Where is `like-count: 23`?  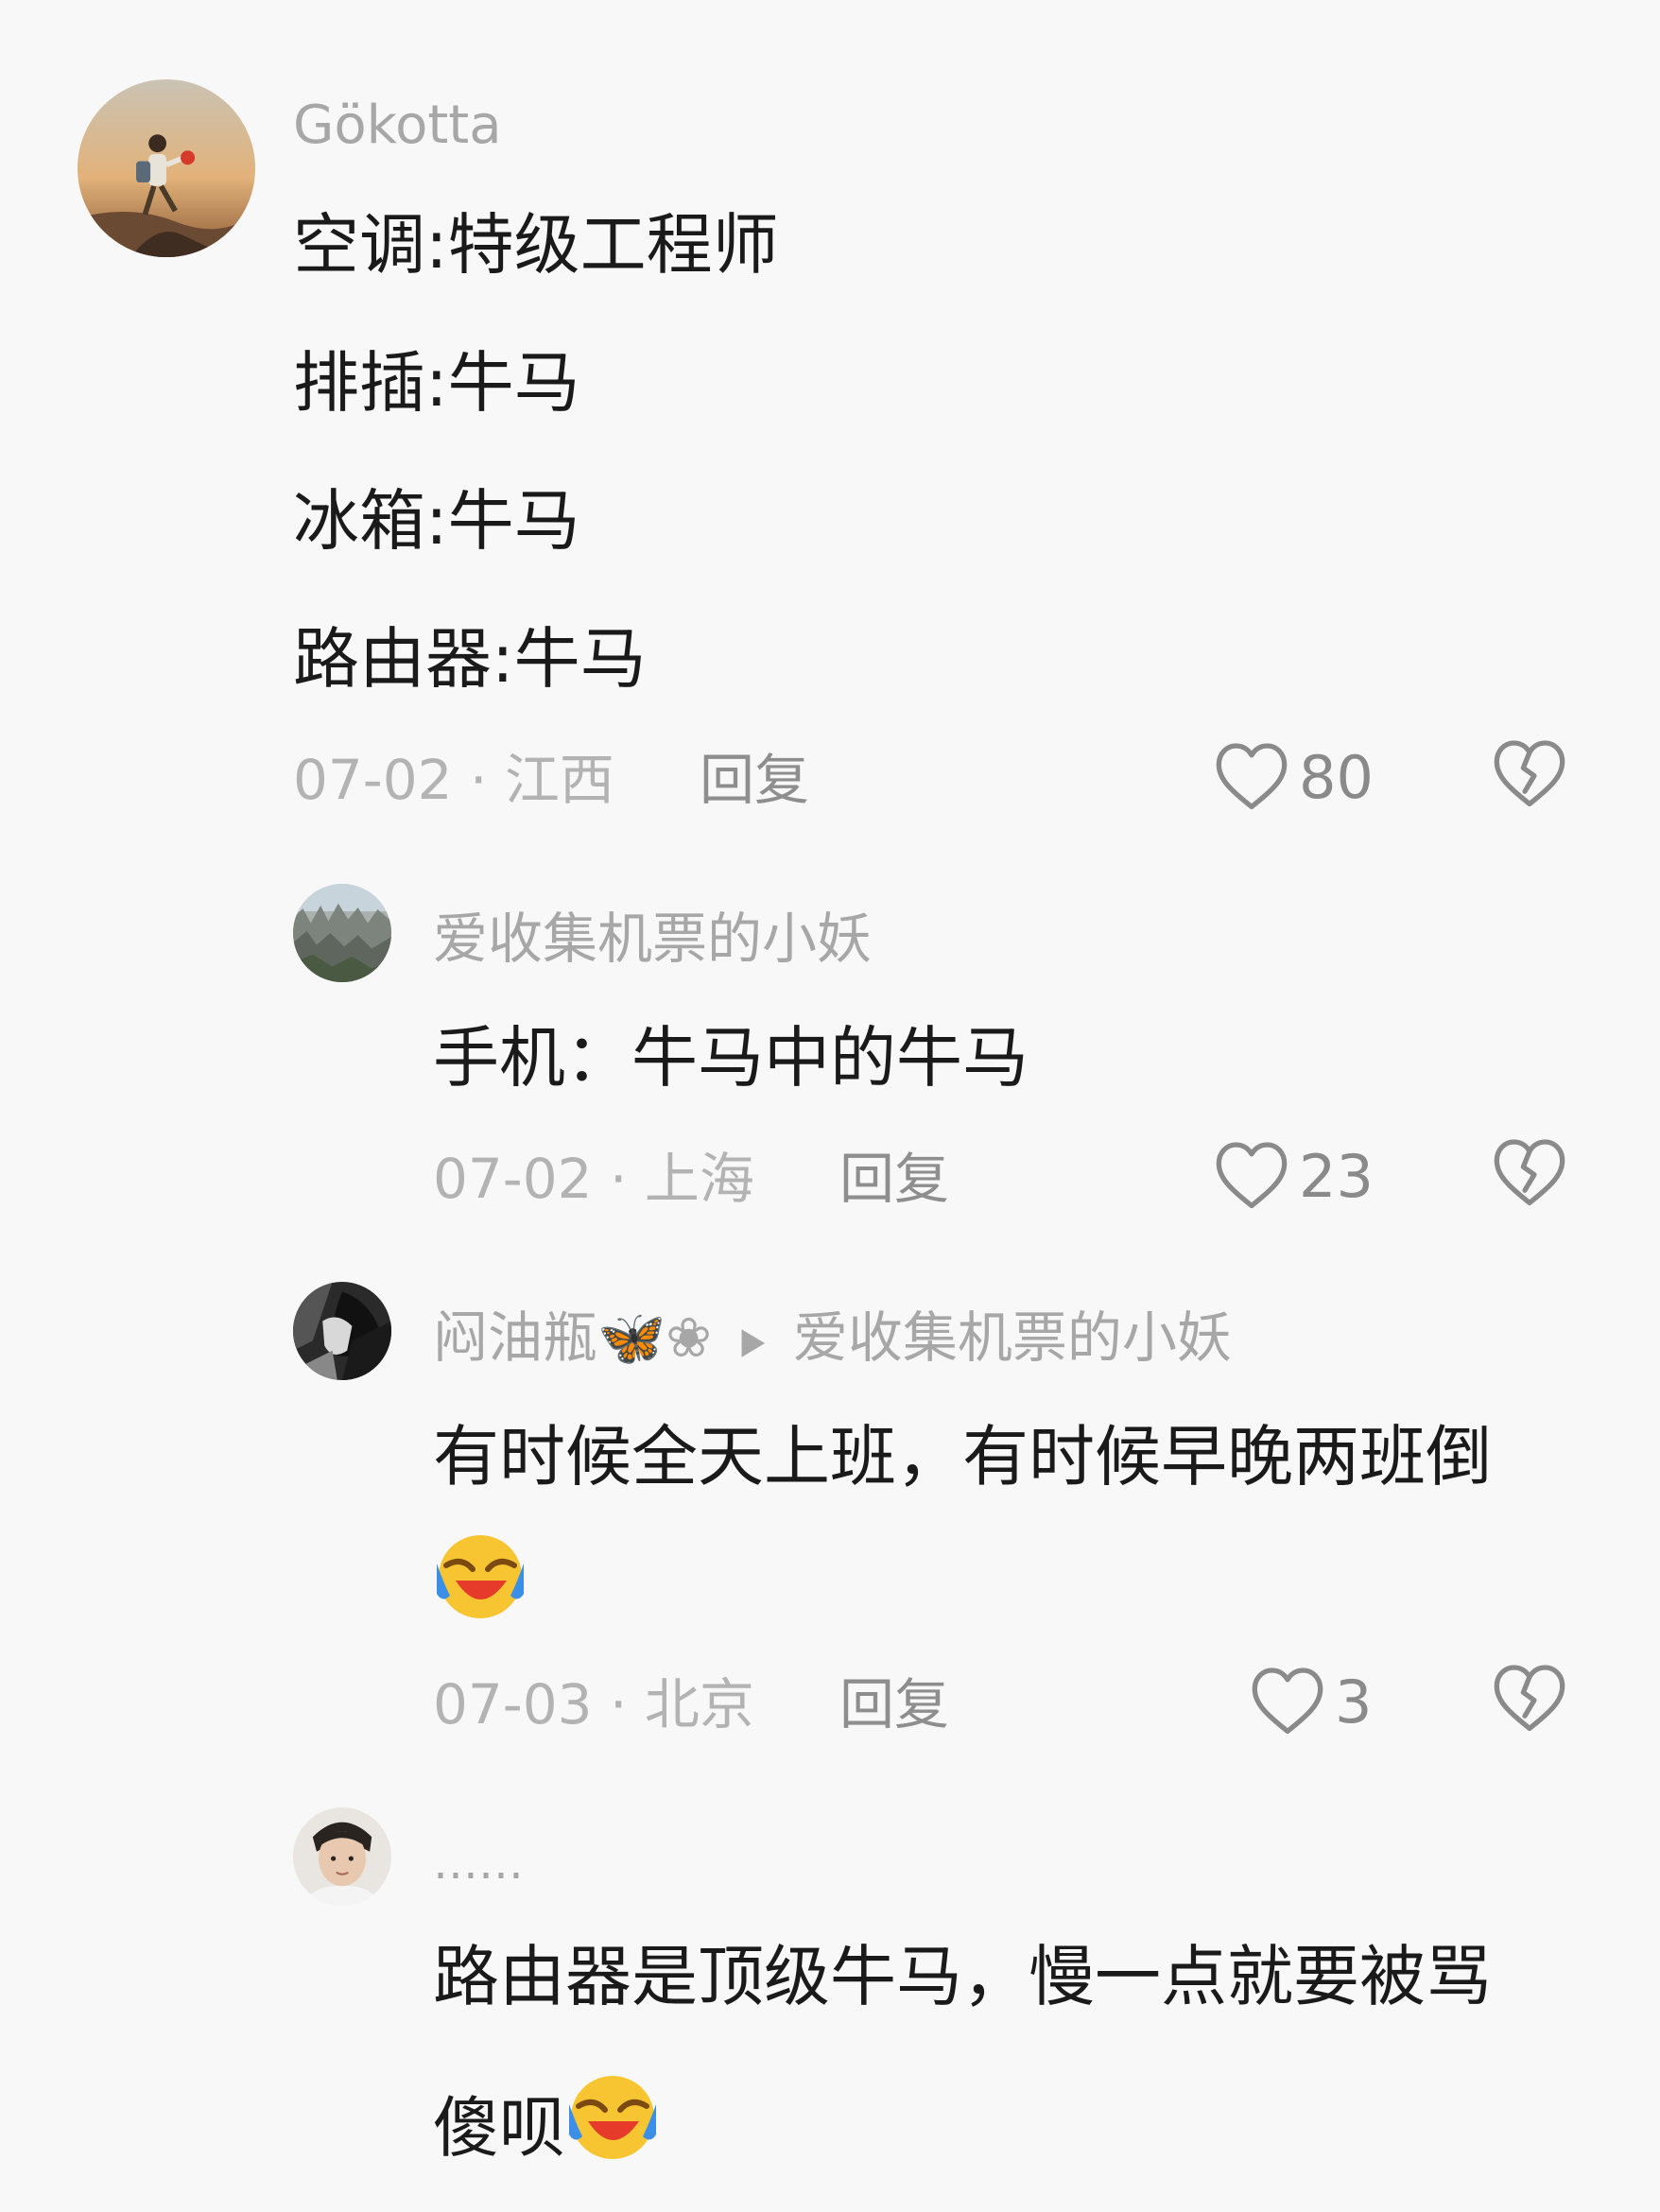 like-count: 23 is located at coordinates (1337, 1176).